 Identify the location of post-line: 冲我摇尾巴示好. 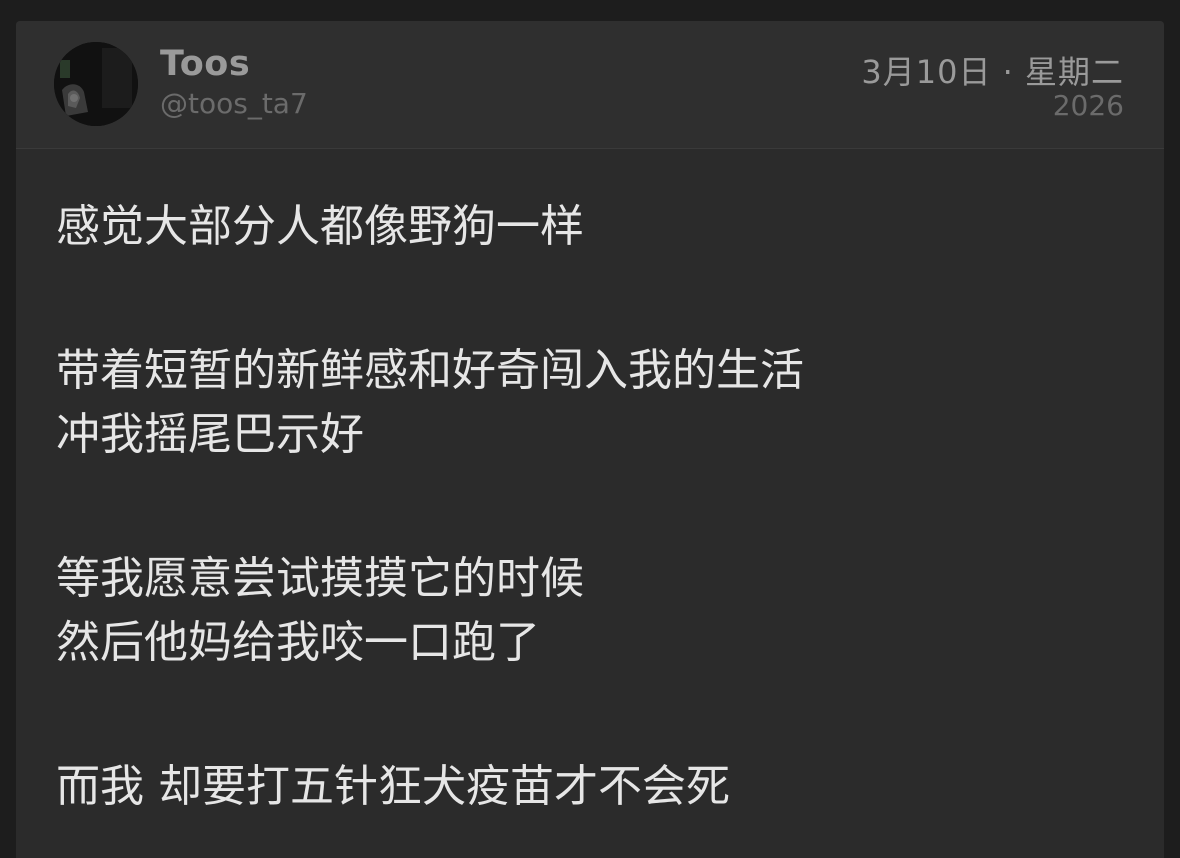
(210, 434).